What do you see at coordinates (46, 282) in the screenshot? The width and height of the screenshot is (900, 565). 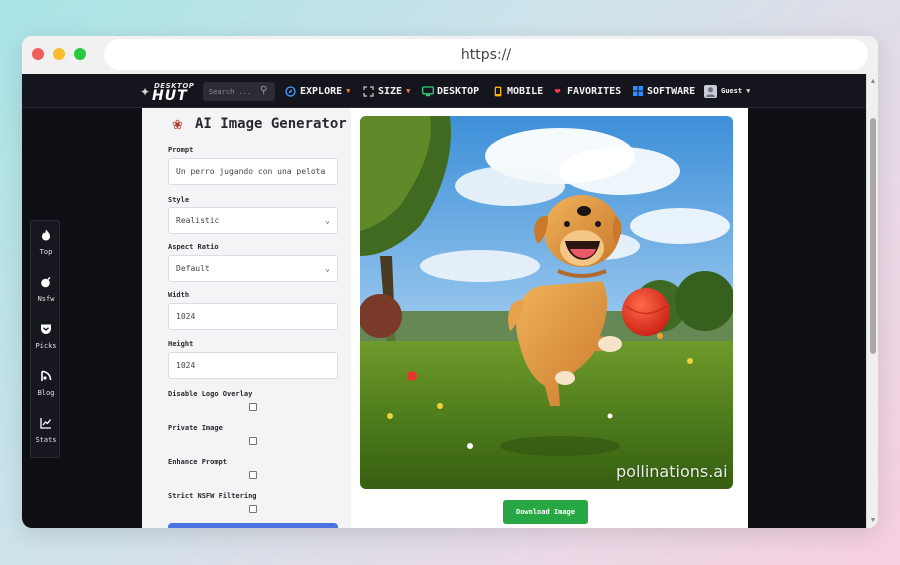 I see `bomb-icon` at bounding box center [46, 282].